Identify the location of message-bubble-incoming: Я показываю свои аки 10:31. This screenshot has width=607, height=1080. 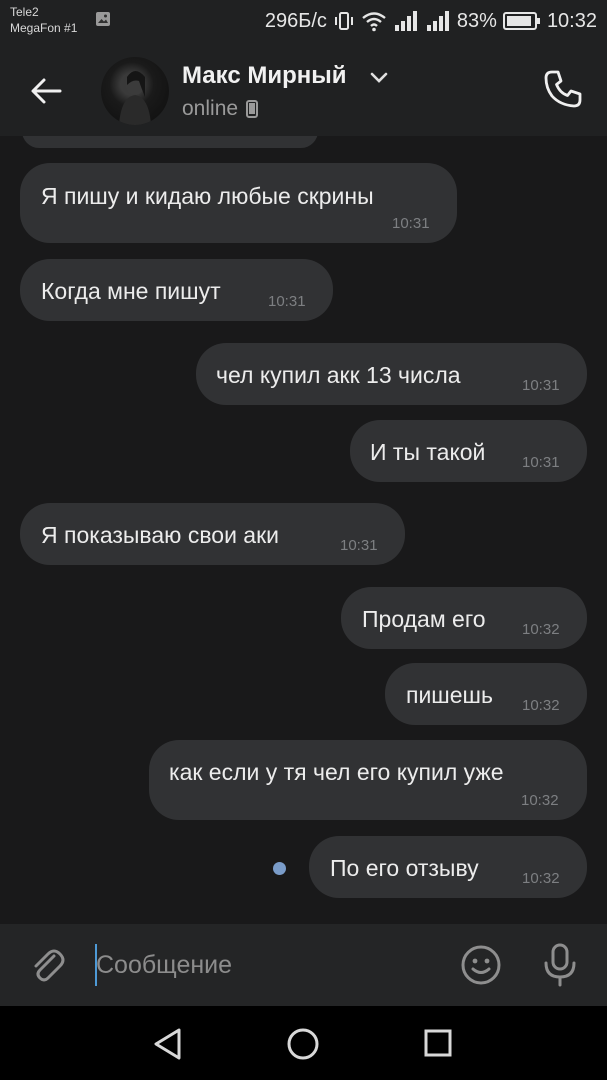
(212, 534).